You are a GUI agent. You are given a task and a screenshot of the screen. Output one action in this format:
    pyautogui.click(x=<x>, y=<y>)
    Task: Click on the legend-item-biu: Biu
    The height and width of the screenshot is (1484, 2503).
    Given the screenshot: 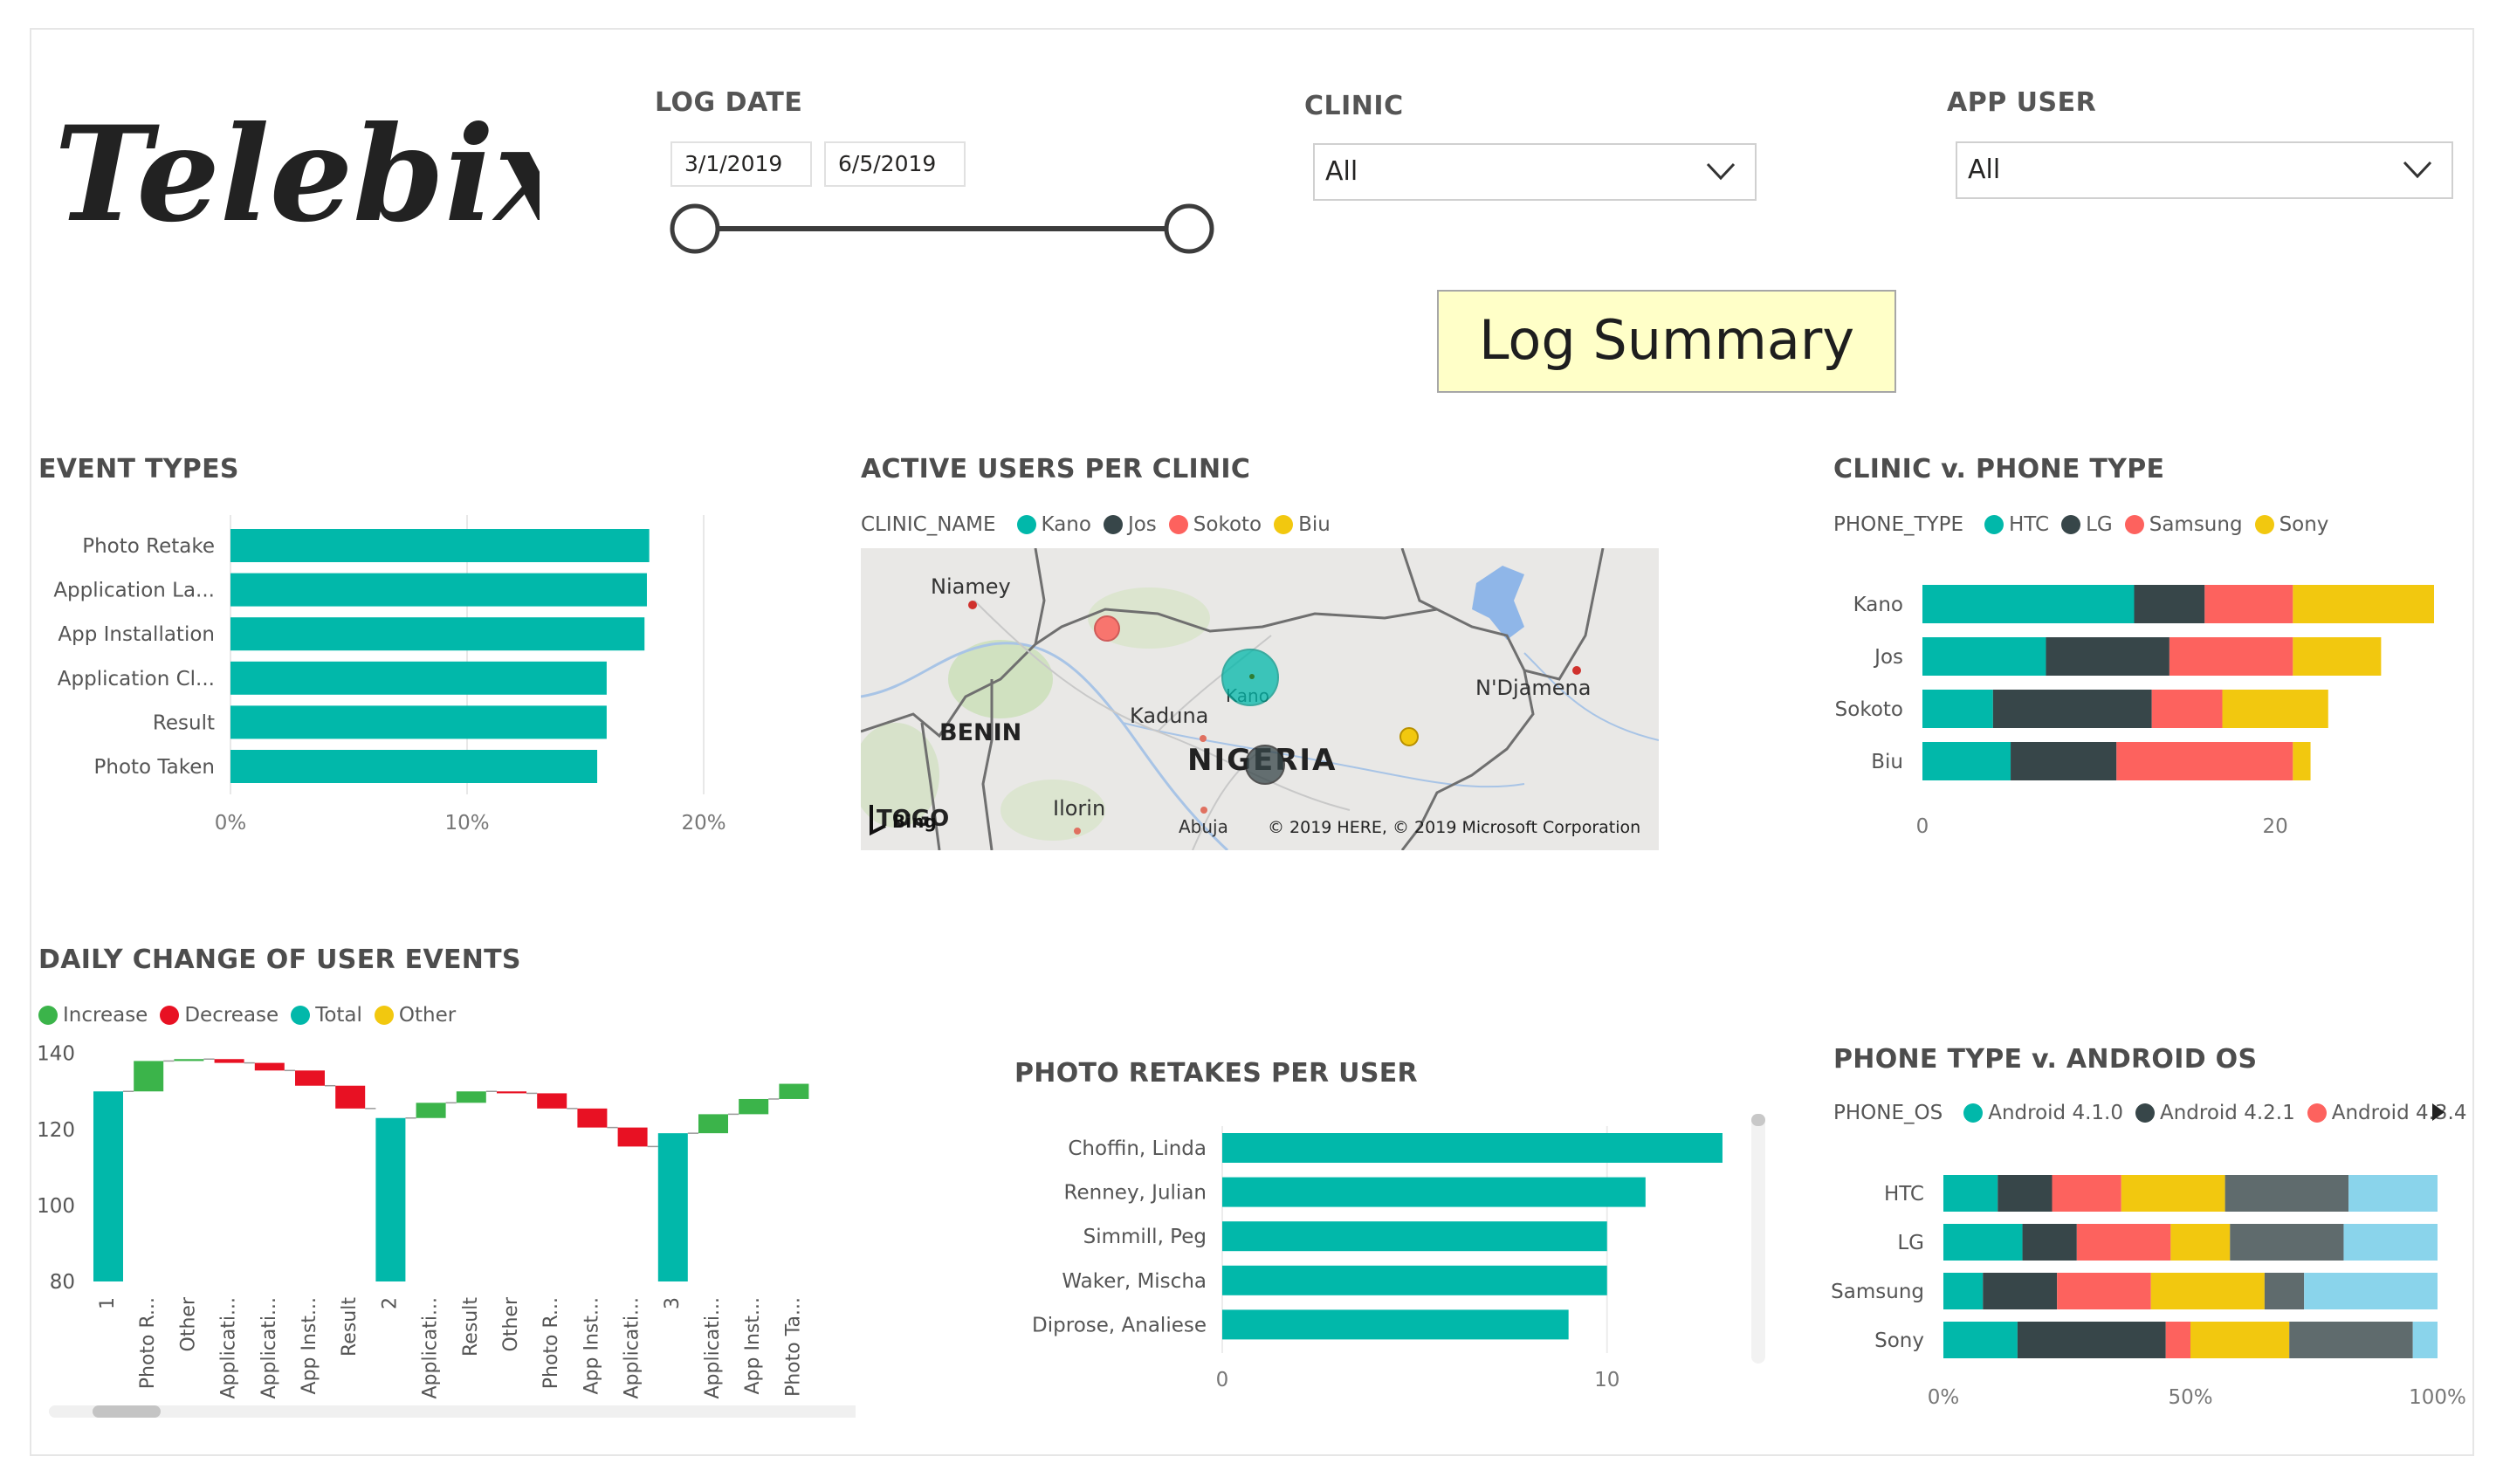 What is the action you would take?
    pyautogui.click(x=1314, y=524)
    